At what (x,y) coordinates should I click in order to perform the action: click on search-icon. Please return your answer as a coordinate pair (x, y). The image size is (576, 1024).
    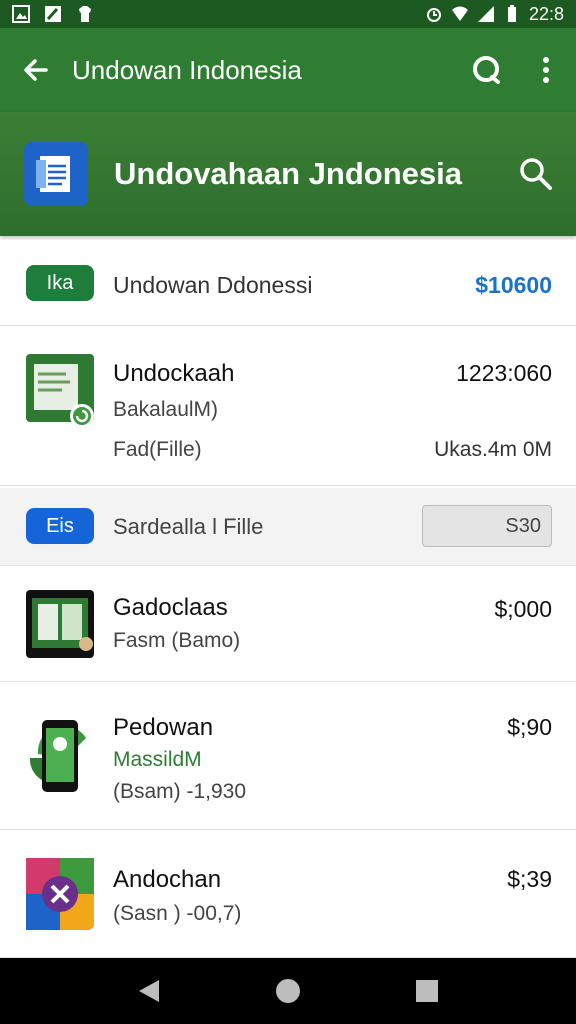
    Looking at the image, I should click on (536, 174).